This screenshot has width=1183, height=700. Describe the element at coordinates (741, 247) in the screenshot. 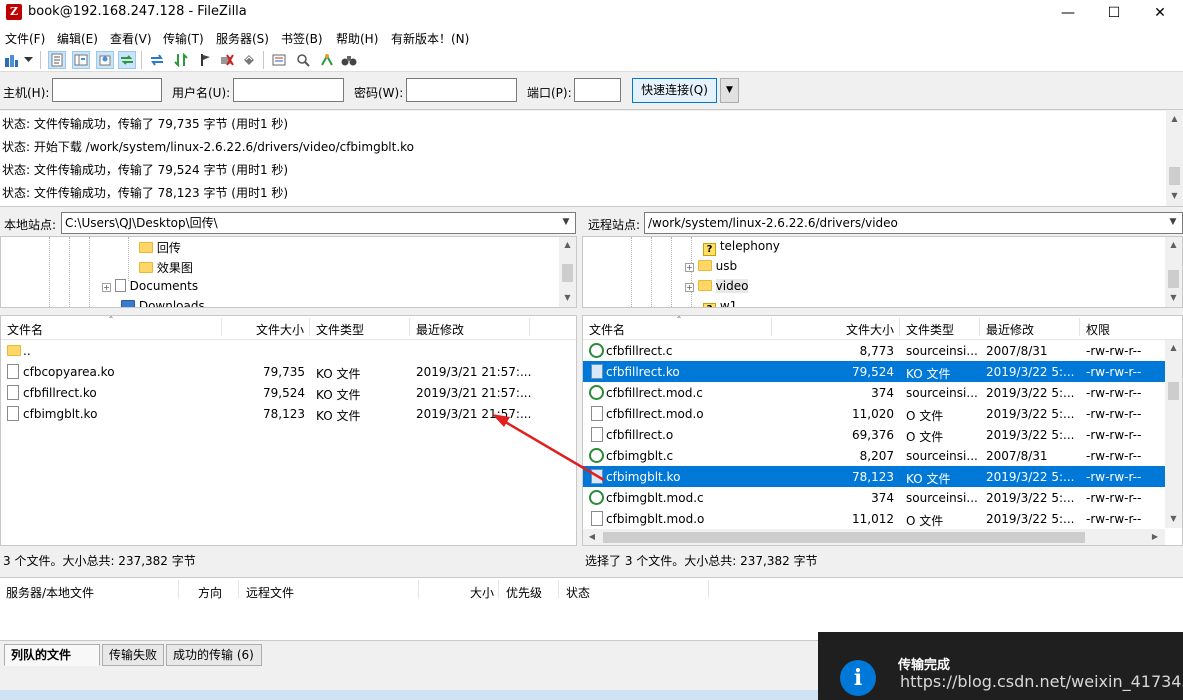

I see `tree-item: ? telephony` at that location.